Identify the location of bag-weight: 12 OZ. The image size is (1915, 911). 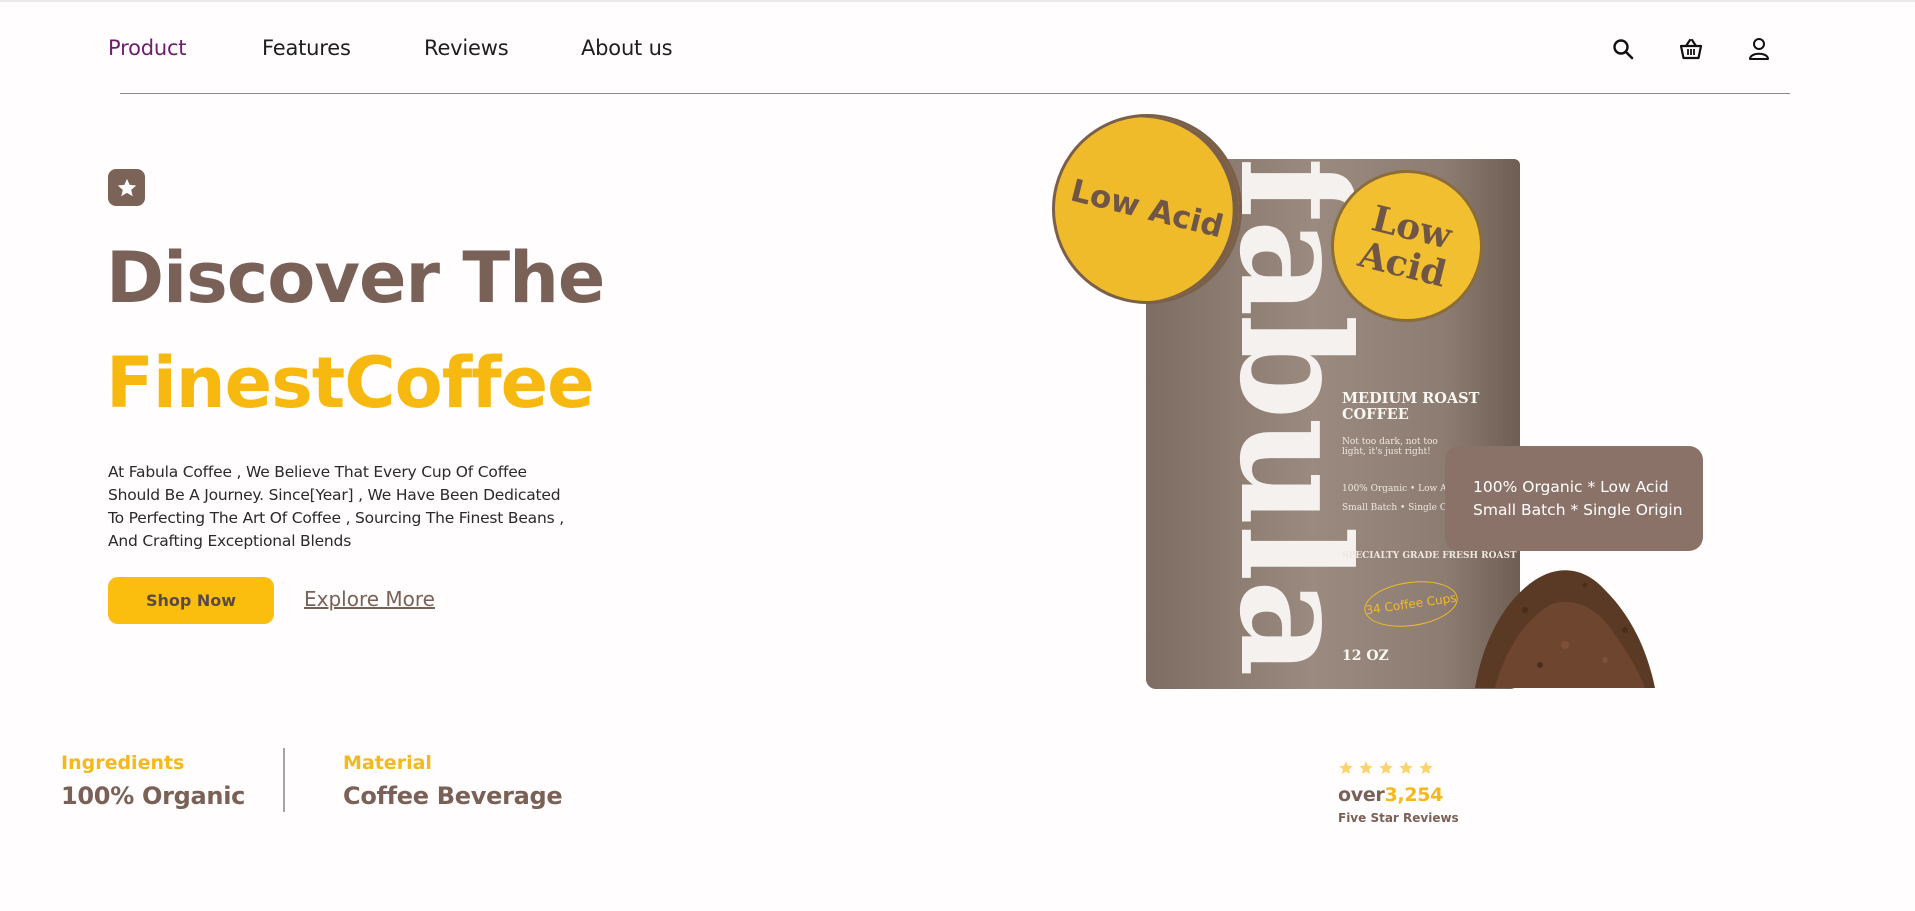
(1365, 656).